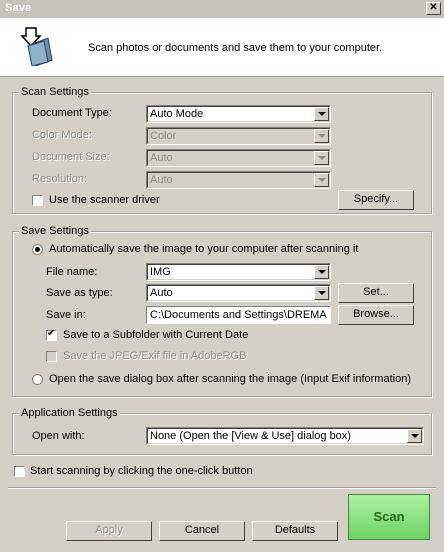 The width and height of the screenshot is (444, 552). What do you see at coordinates (160, 272) in the screenshot?
I see `file-name-value: IMG` at bounding box center [160, 272].